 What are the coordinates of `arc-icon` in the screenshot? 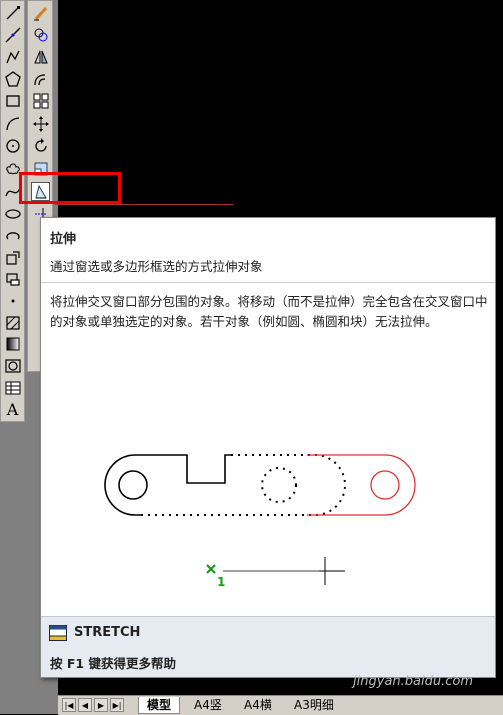 It's located at (12, 123).